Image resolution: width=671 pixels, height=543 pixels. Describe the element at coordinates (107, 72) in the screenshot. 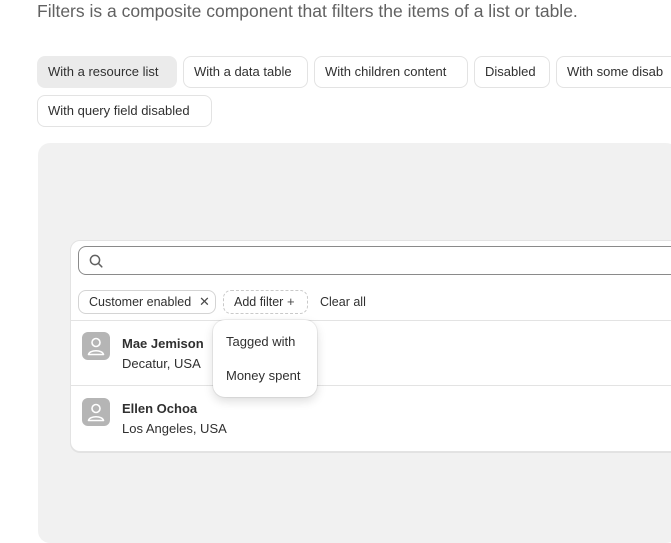

I see `tab-with-resource-list: With a resource list` at that location.